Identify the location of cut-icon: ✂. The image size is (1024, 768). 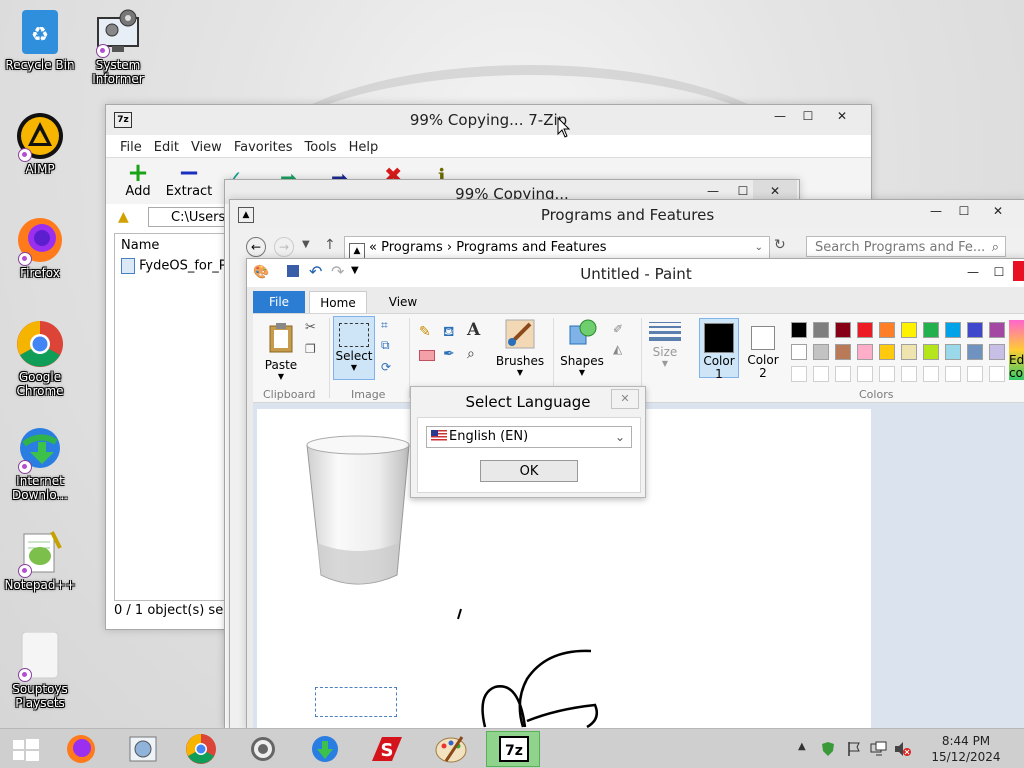
(310, 327).